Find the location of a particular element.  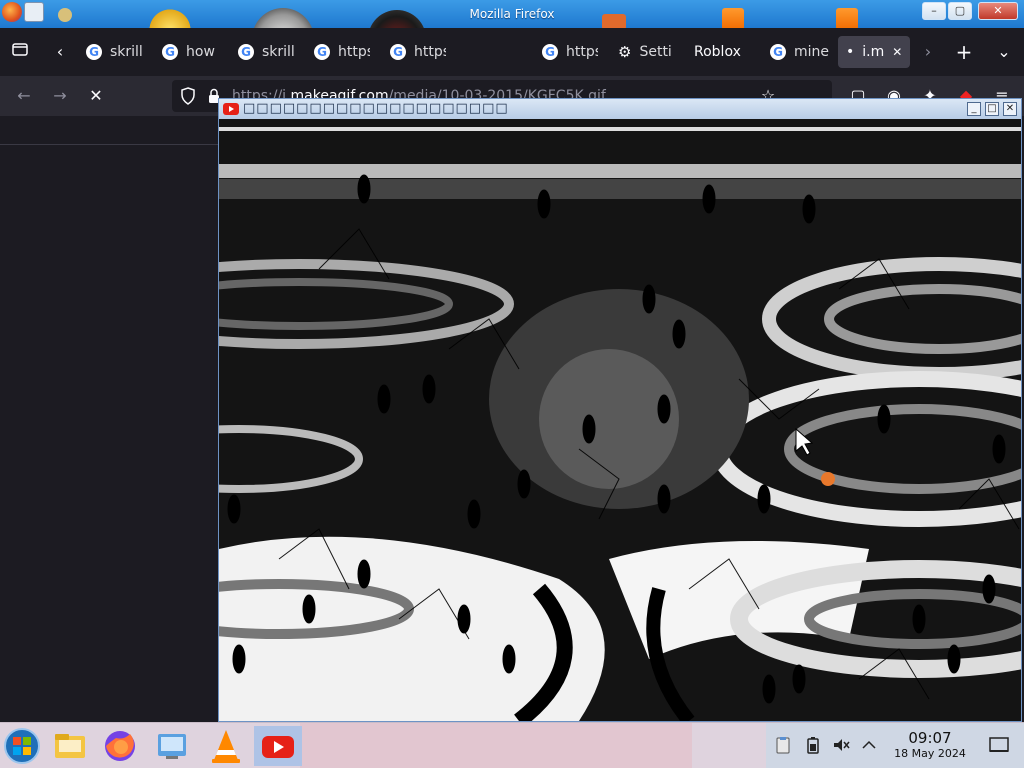

tab-label: Setti is located at coordinates (655, 52).